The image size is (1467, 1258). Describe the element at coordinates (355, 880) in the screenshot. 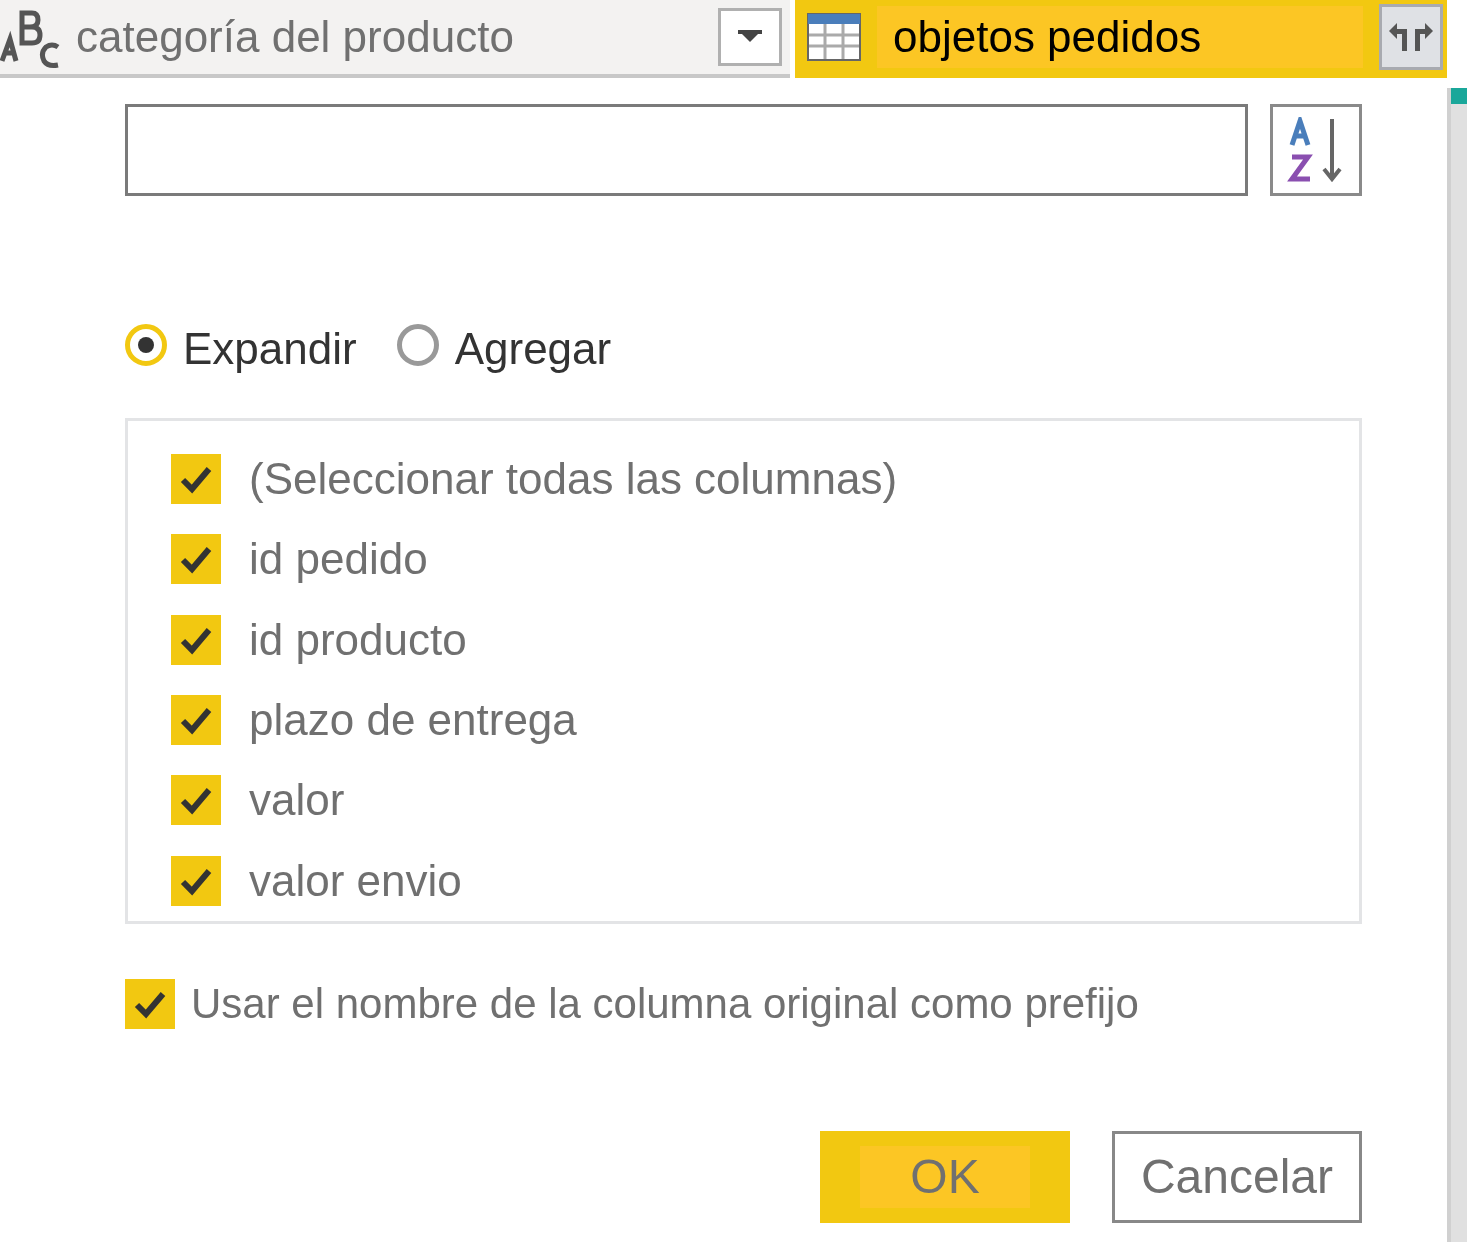

I see `column-option: valor envio` at that location.